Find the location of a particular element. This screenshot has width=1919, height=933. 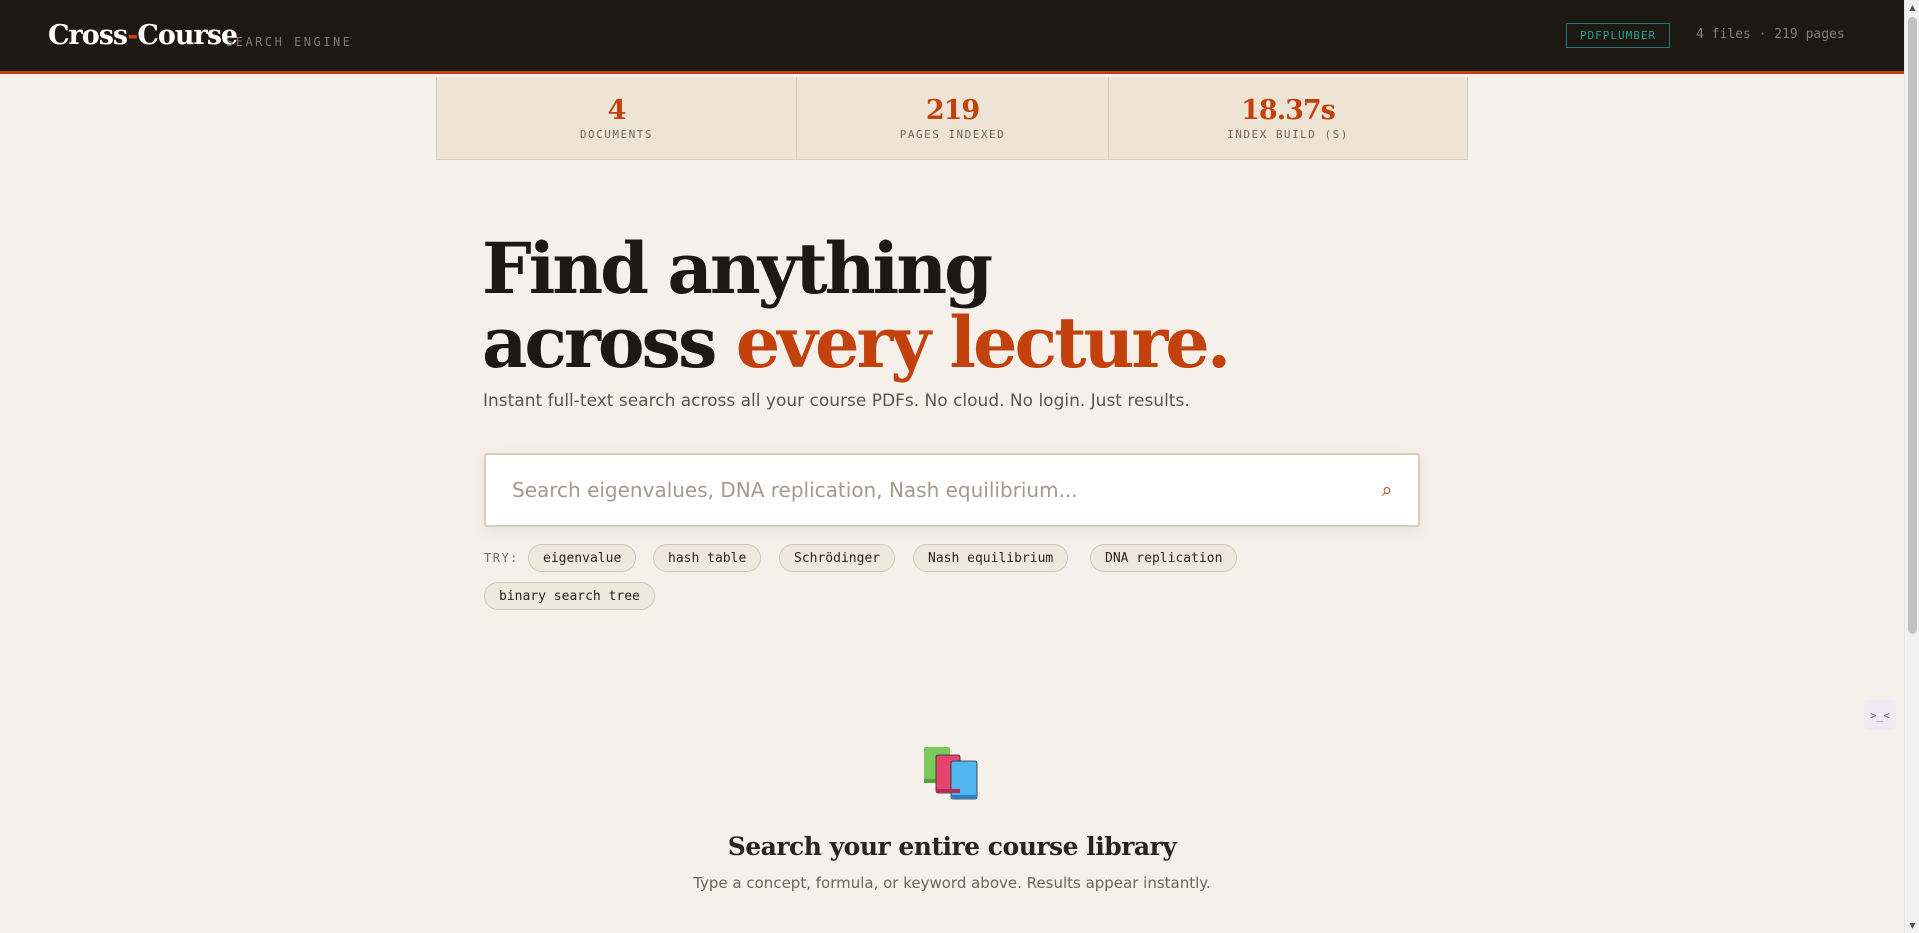

brand-subtitle: SEARCH ENGINE is located at coordinates (289, 42).